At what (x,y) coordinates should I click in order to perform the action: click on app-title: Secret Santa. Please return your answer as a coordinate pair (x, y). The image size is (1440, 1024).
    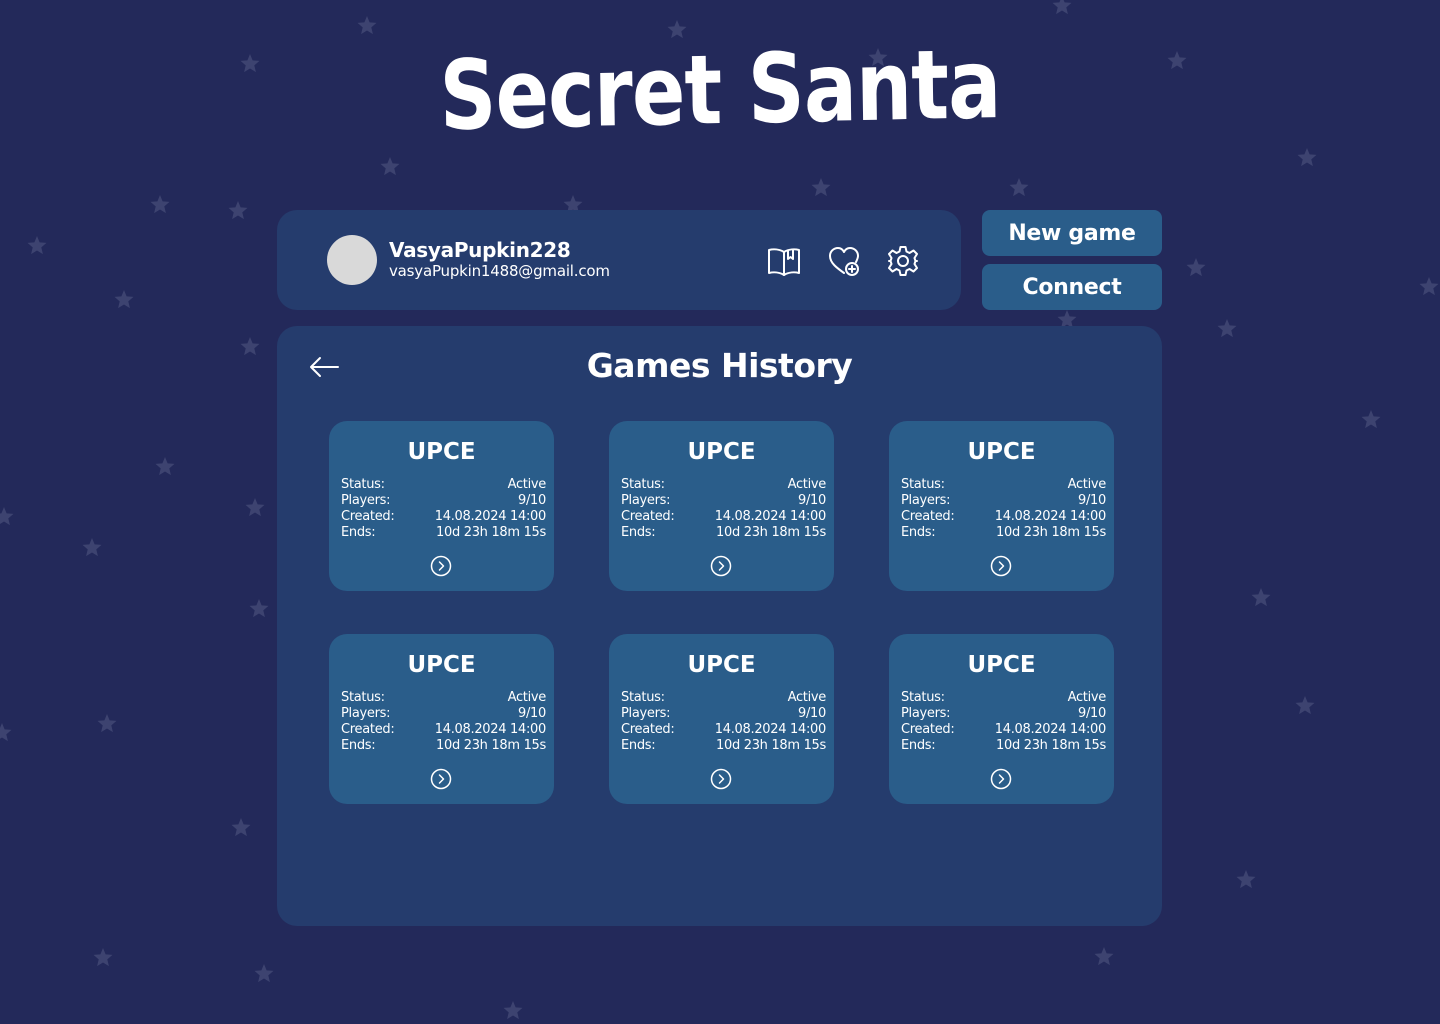
    Looking at the image, I should click on (720, 90).